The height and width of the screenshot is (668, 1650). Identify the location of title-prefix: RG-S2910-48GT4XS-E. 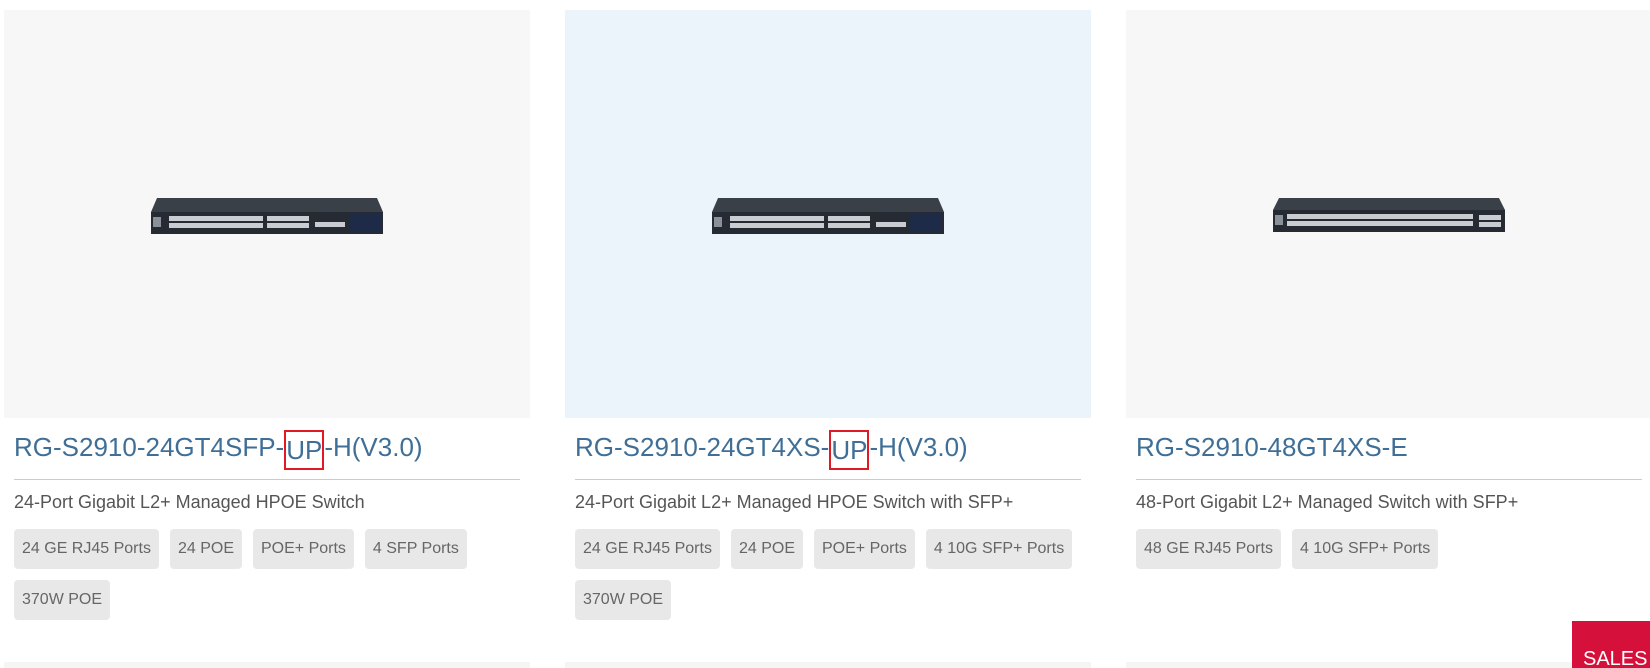
(1272, 447).